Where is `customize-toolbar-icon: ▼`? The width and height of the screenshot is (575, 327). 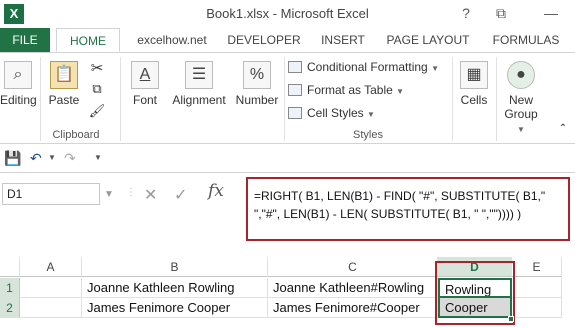
customize-toolbar-icon: ▼ is located at coordinates (98, 158).